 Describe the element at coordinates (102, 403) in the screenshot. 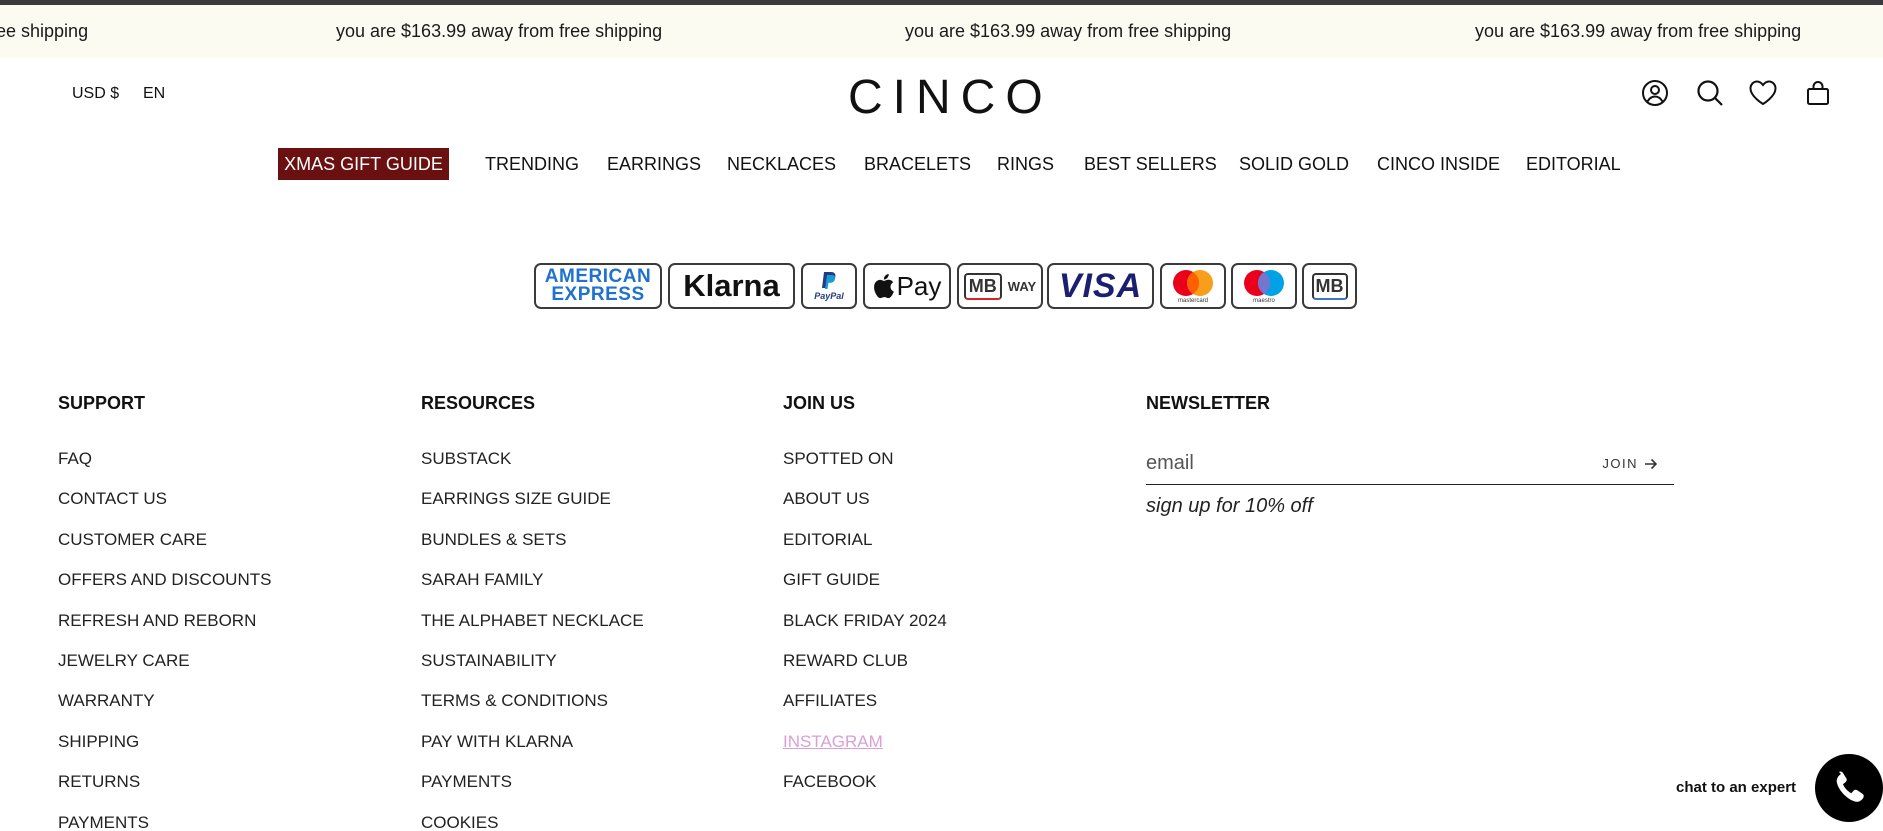

I see `footer-heading-support: SUPPORT` at that location.